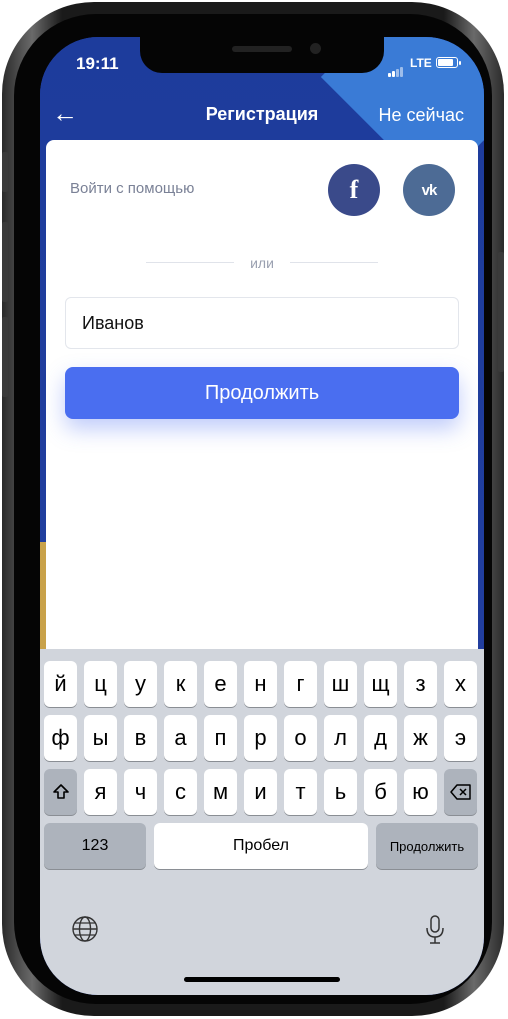  Describe the element at coordinates (180, 684) in the screenshot. I see `key: к` at that location.